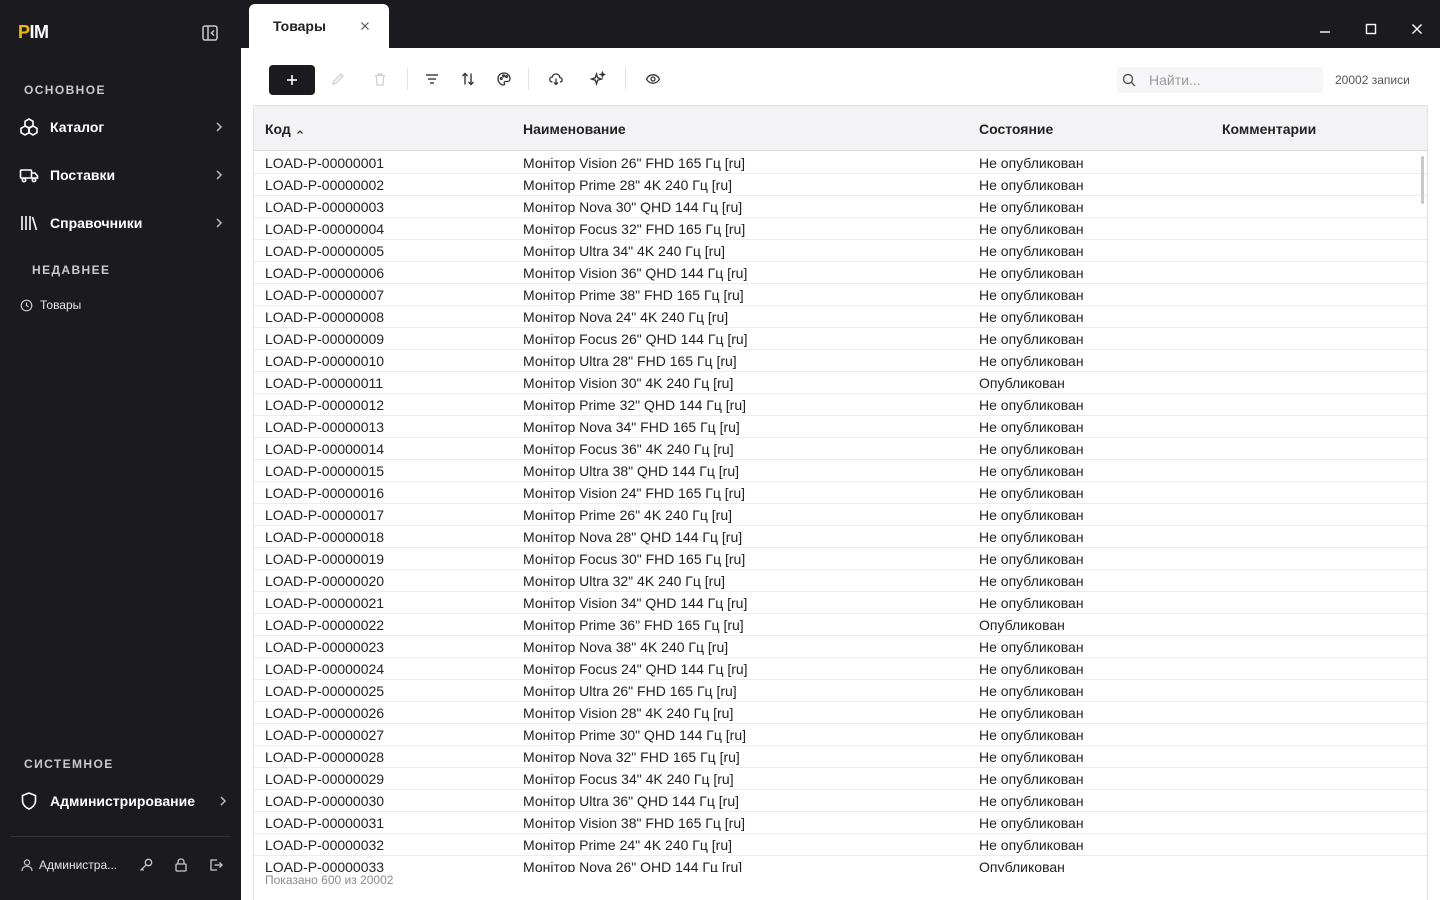  I want to click on eye-icon, so click(653, 79).